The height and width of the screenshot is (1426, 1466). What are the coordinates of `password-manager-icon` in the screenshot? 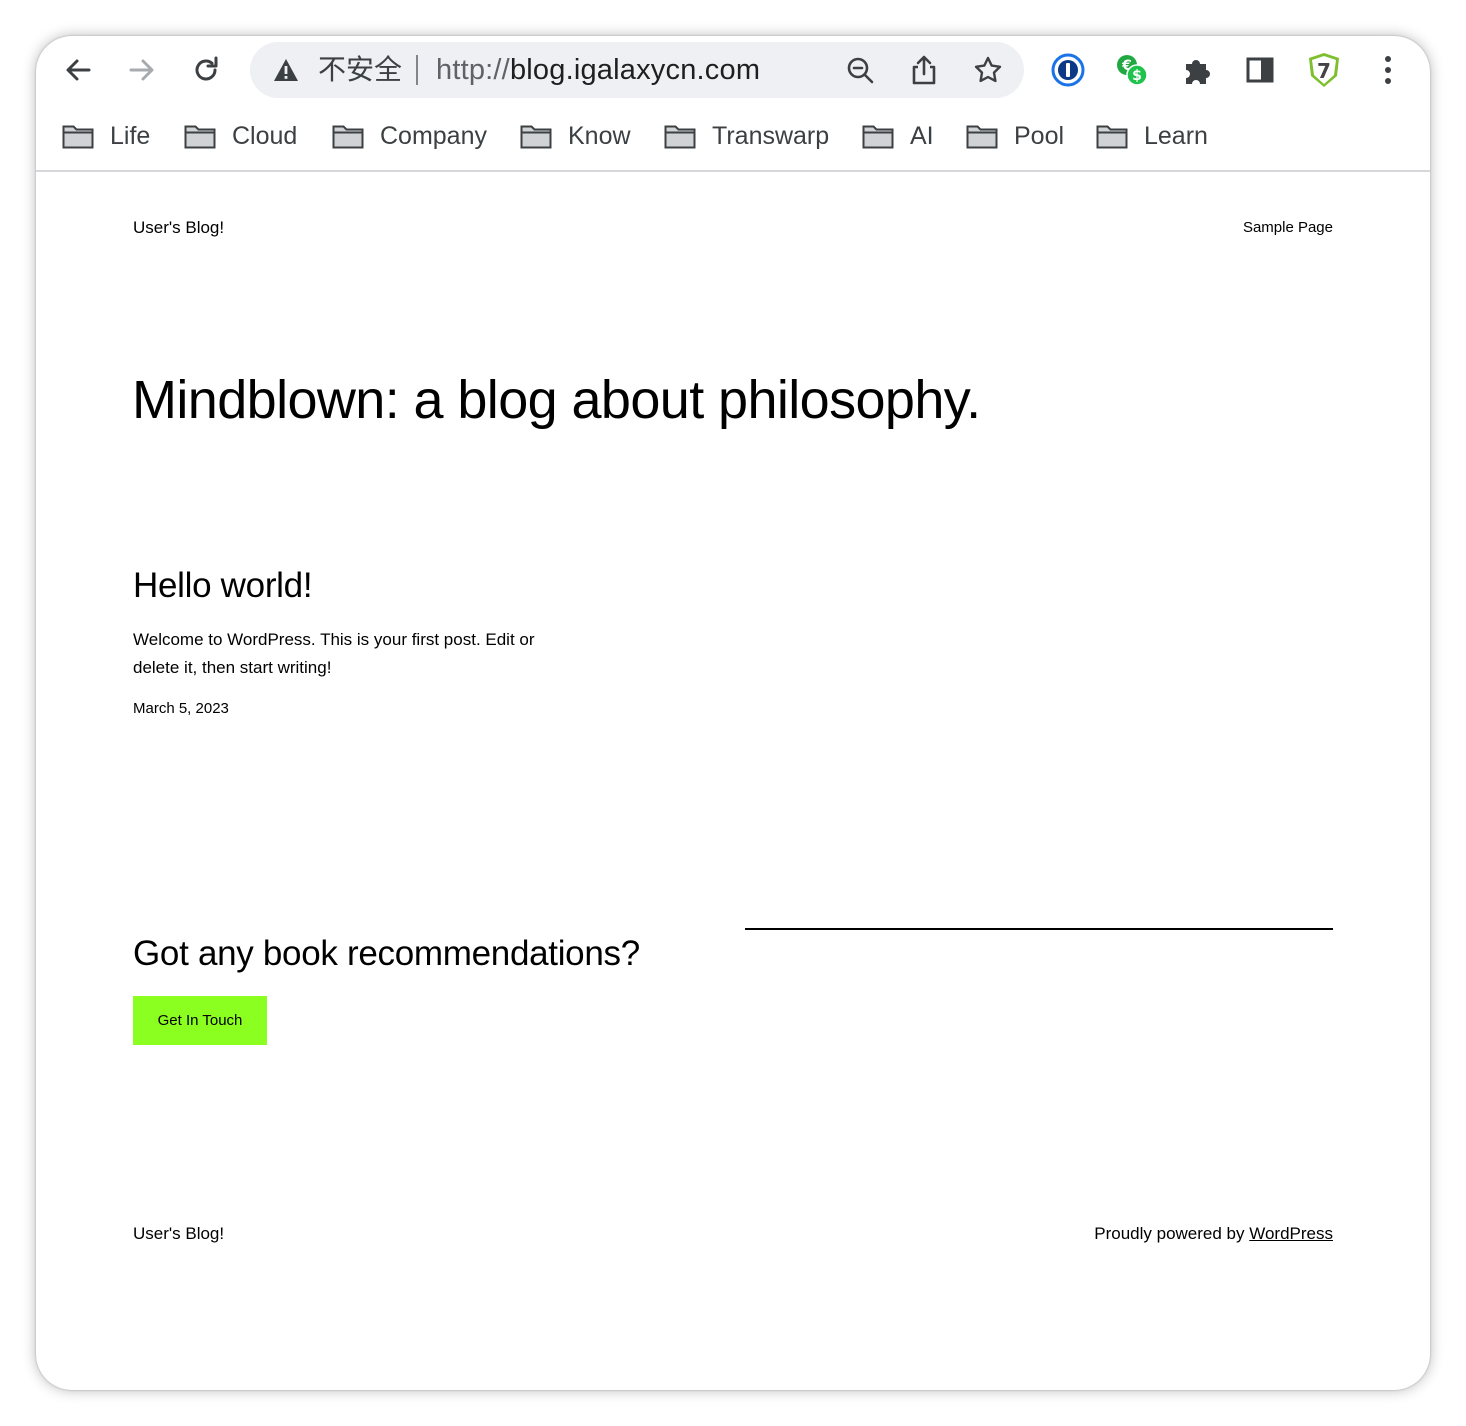 It's located at (1068, 70).